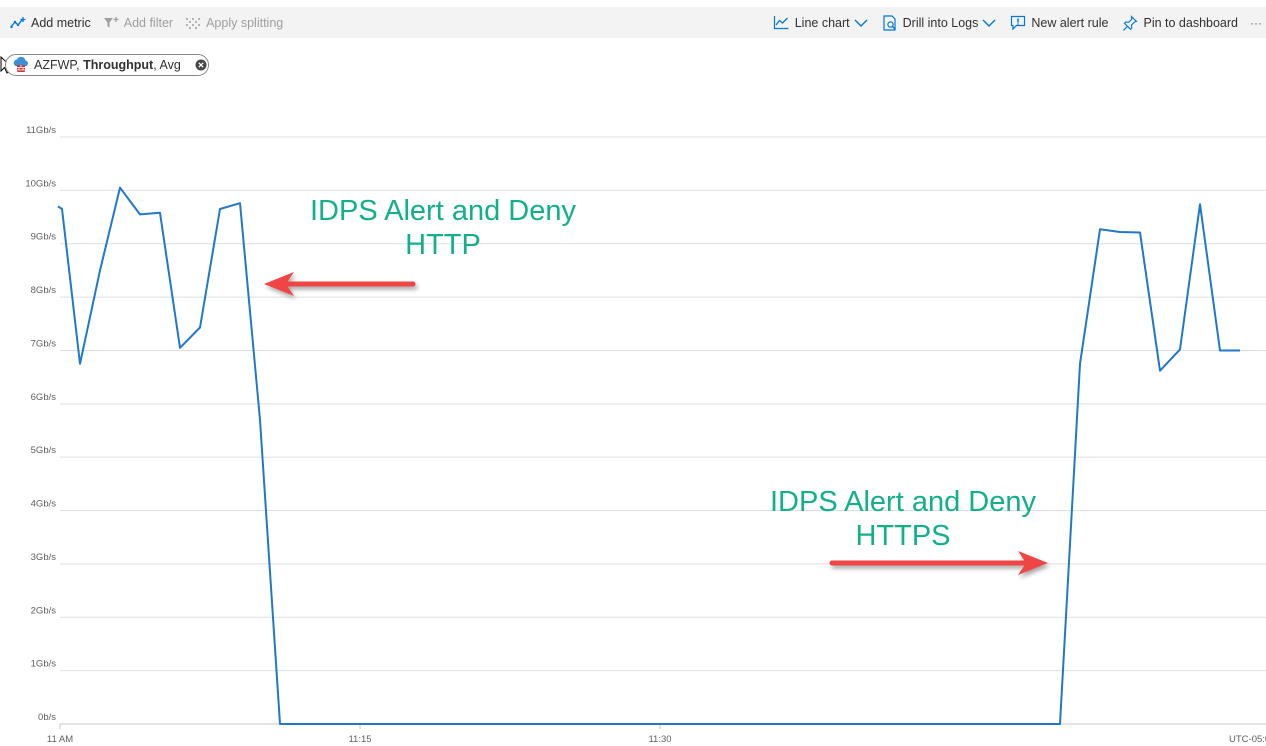 This screenshot has width=1266, height=746. What do you see at coordinates (44, 397) in the screenshot?
I see `y-tick-label: 6Gb/s` at bounding box center [44, 397].